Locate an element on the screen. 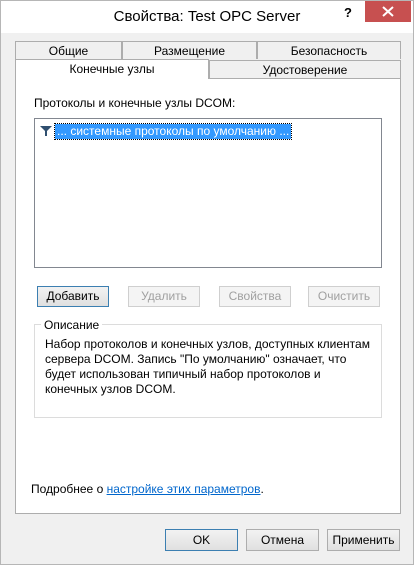 Image resolution: width=414 pixels, height=565 pixels. add-button-label: Добавить is located at coordinates (73, 296).